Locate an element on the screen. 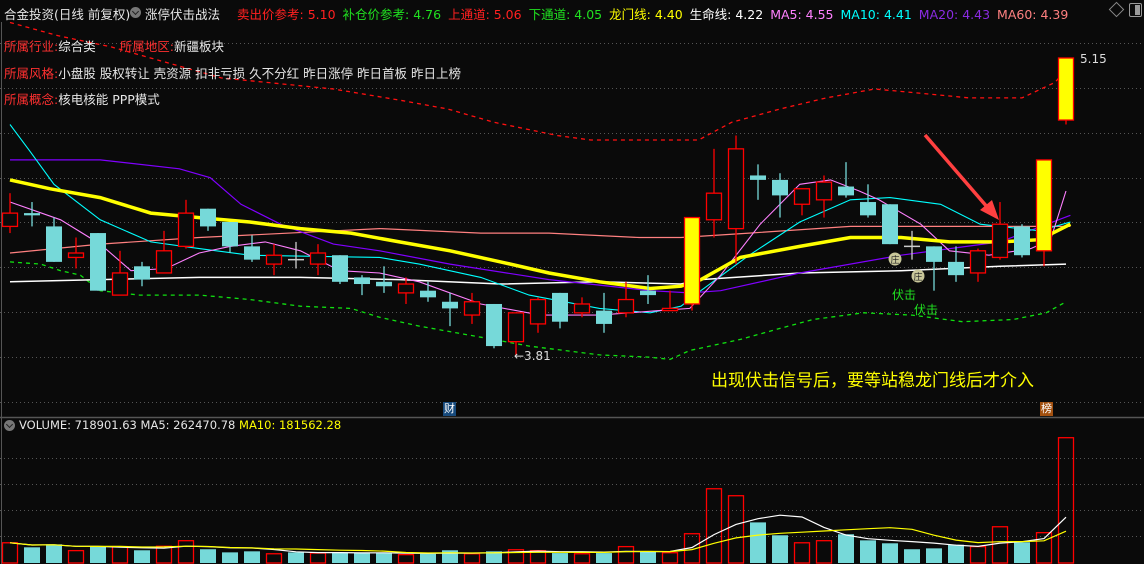  signal-arrow is located at coordinates (961, 176).